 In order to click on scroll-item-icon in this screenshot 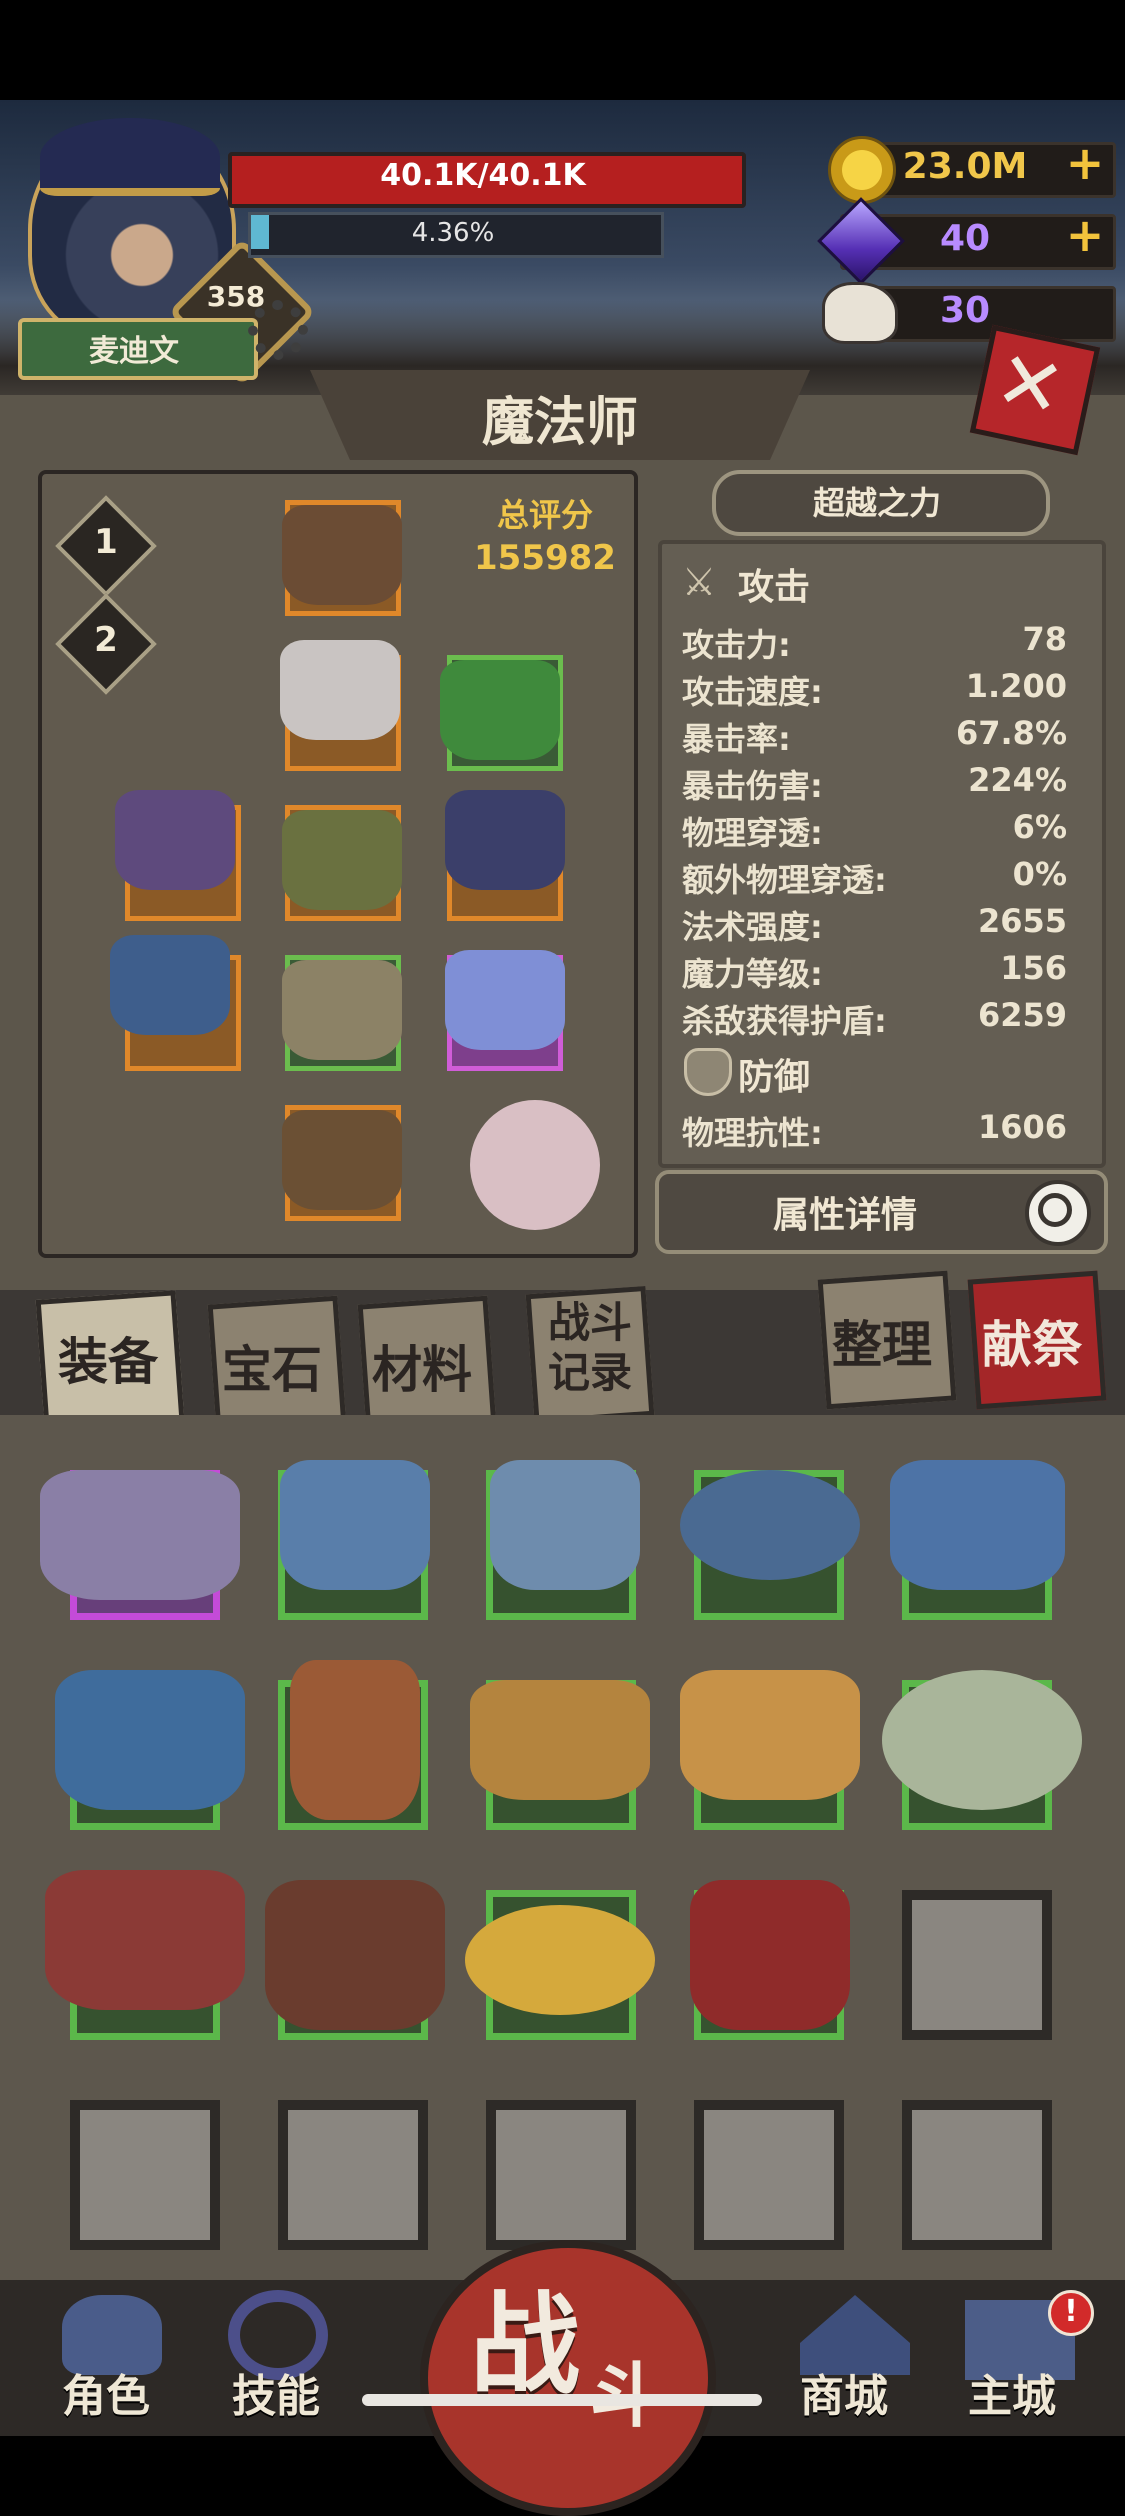, I will do `click(140, 1535)`.